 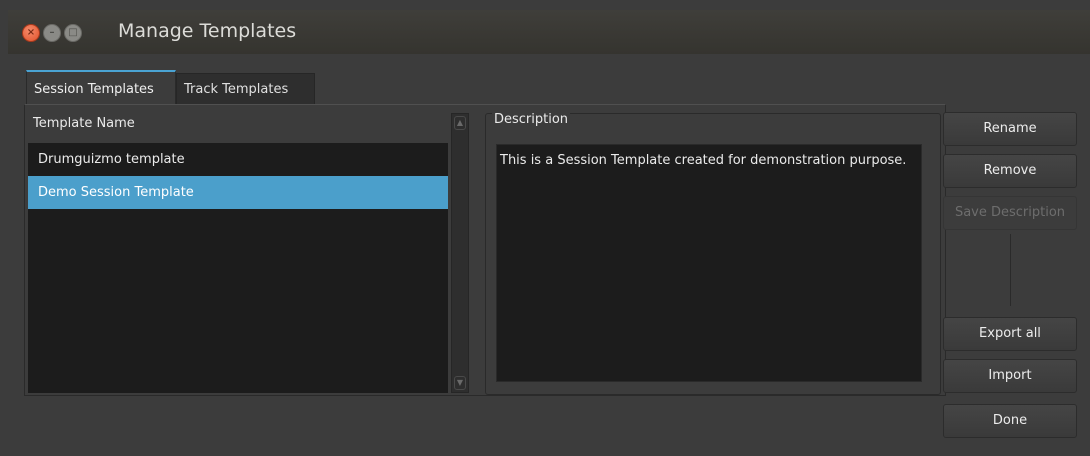 I want to click on tab-session-templates: Session Templates, so click(x=101, y=87).